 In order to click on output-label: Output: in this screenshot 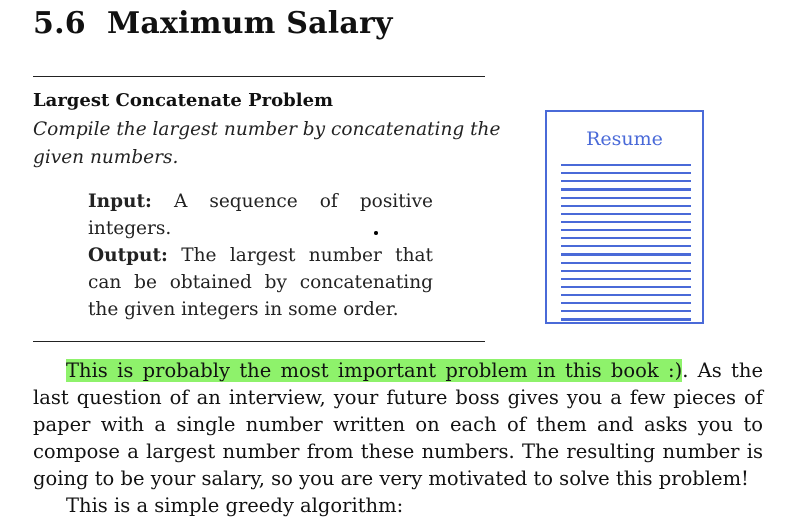, I will do `click(128, 255)`.